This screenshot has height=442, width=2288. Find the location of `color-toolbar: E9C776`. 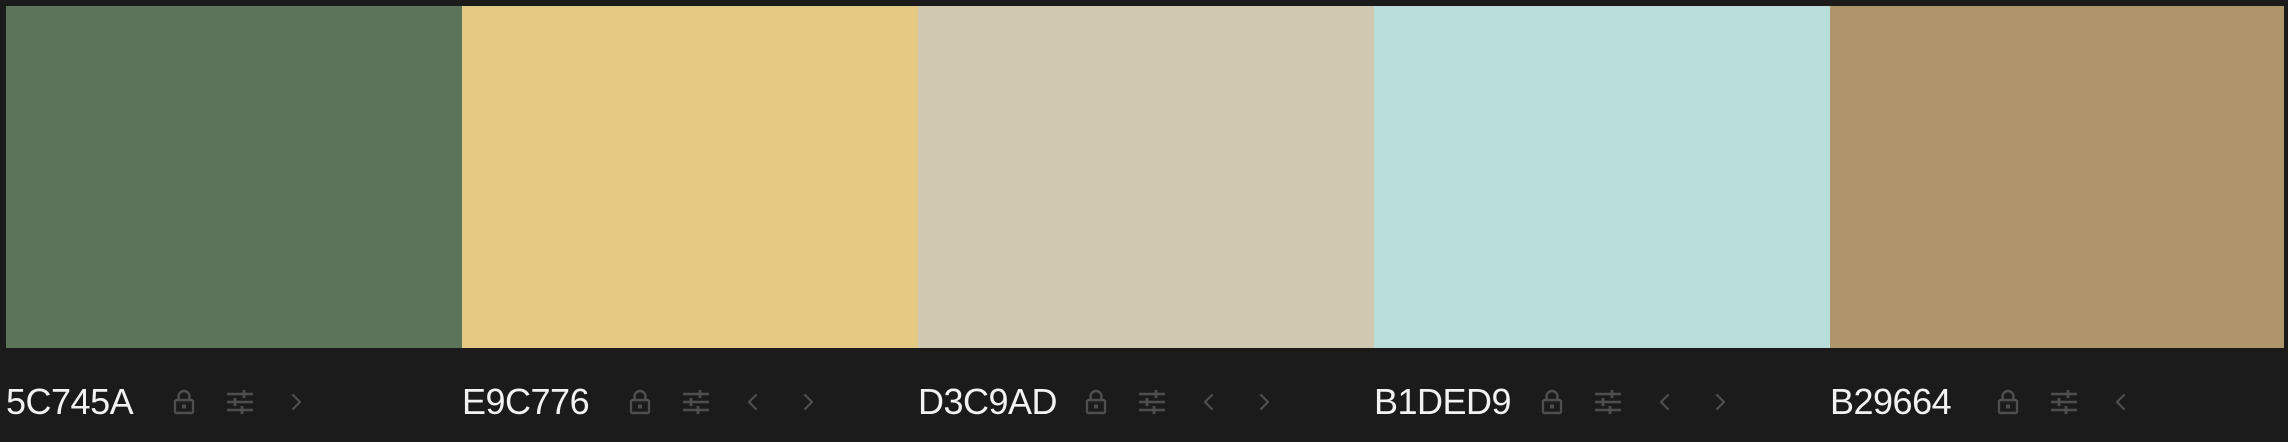

color-toolbar: E9C776 is located at coordinates (690, 395).